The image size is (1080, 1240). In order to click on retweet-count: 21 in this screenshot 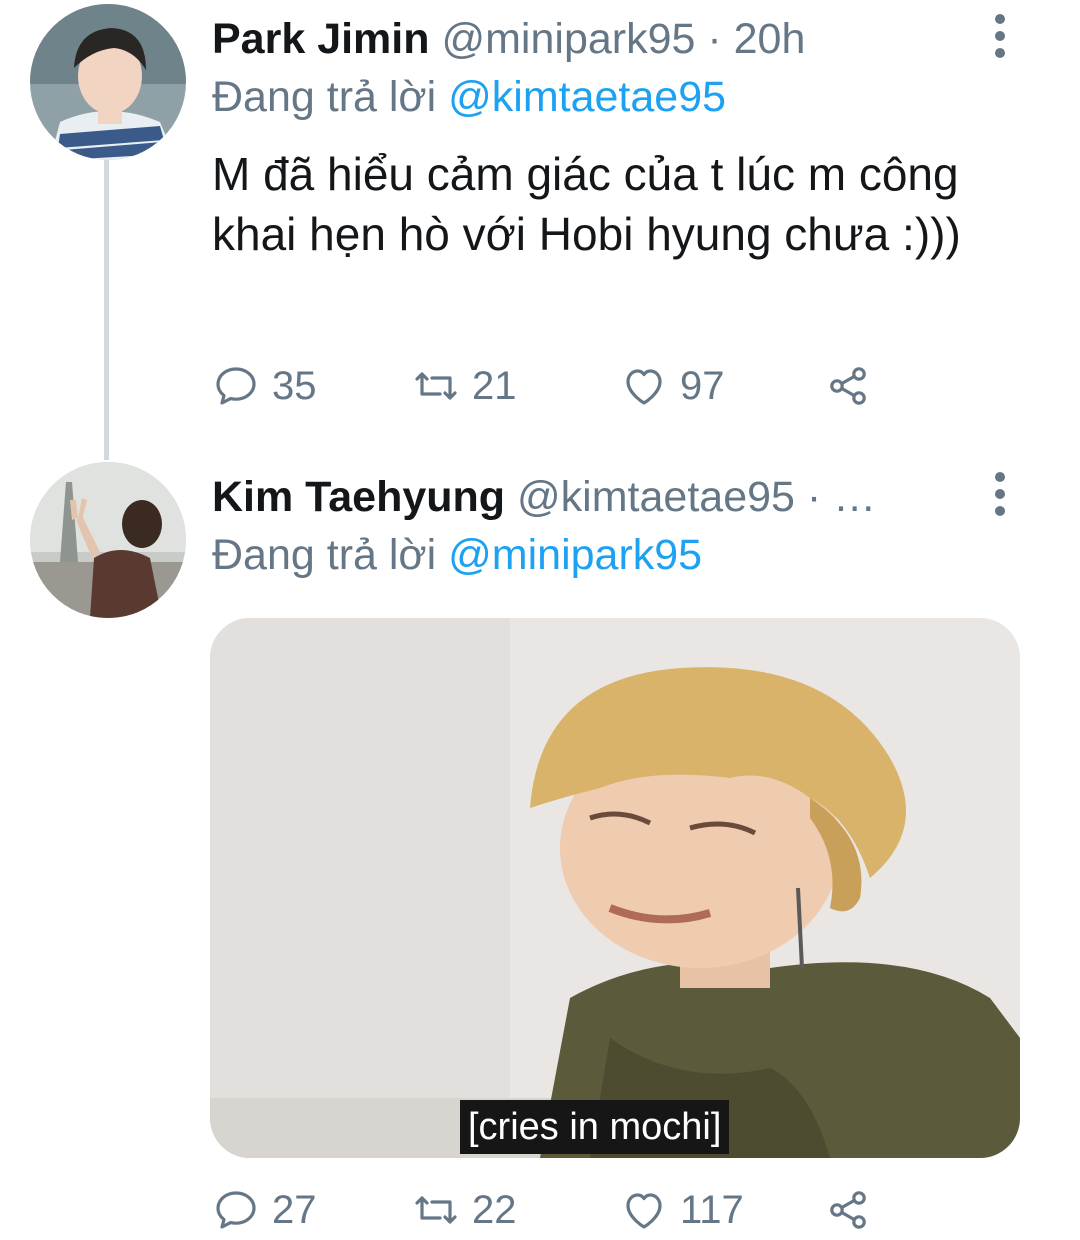, I will do `click(494, 385)`.